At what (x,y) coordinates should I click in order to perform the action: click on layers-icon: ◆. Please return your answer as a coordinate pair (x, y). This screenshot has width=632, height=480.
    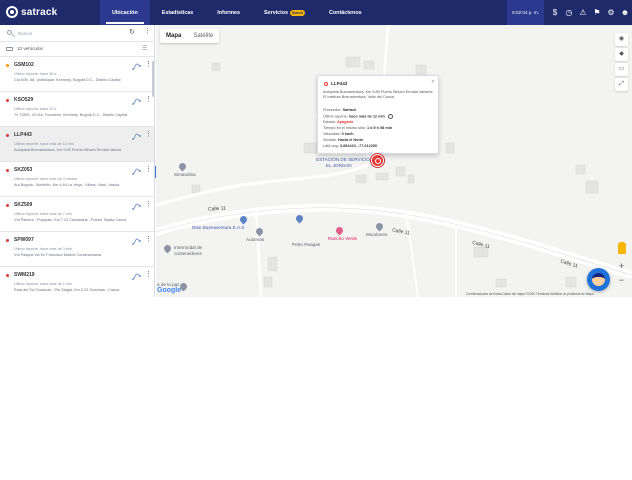
    Looking at the image, I should click on (621, 54).